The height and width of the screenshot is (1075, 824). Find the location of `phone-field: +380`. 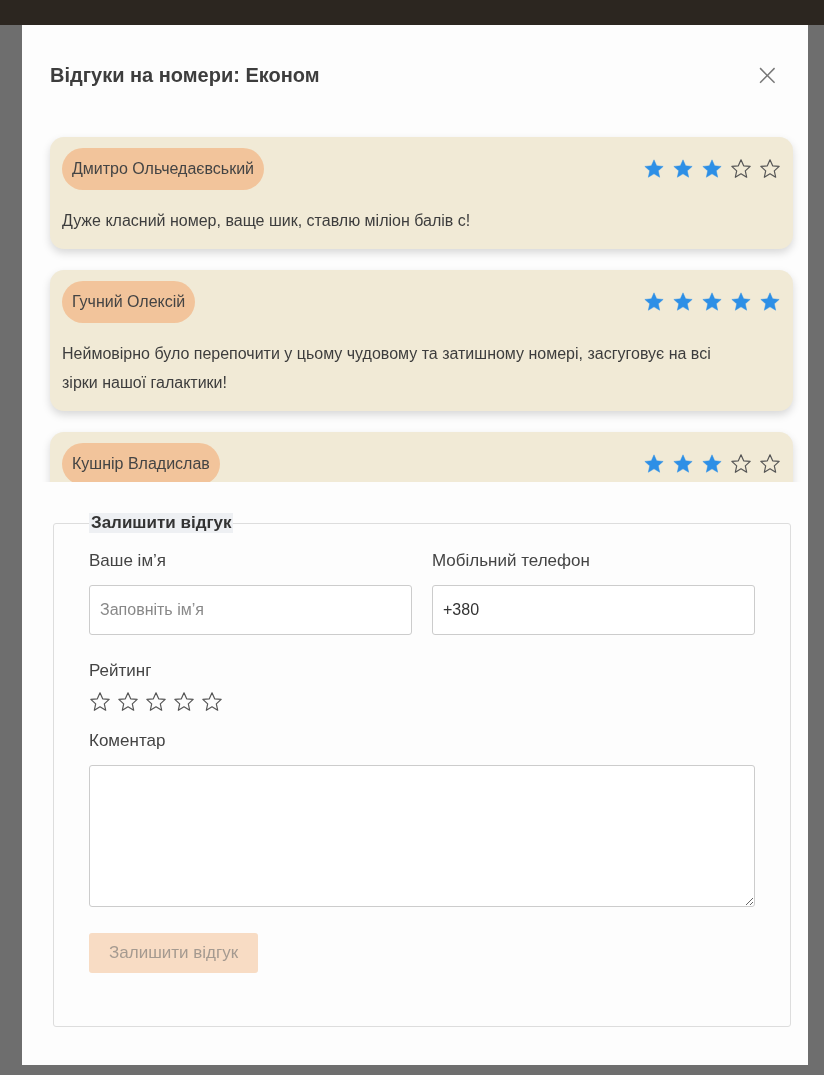

phone-field: +380 is located at coordinates (593, 610).